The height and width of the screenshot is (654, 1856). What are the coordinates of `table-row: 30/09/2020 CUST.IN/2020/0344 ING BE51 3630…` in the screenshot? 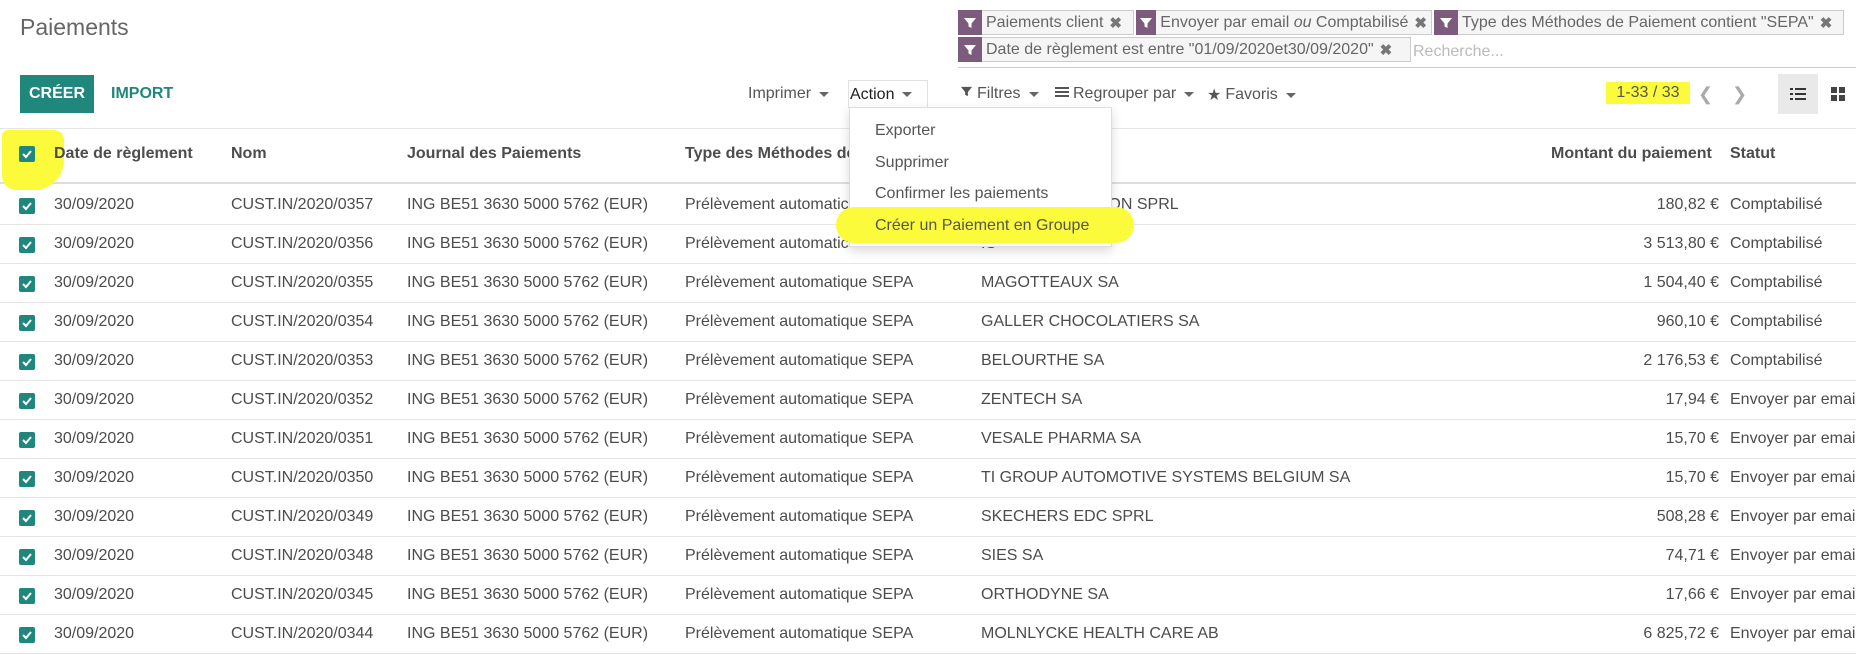 It's located at (928, 634).